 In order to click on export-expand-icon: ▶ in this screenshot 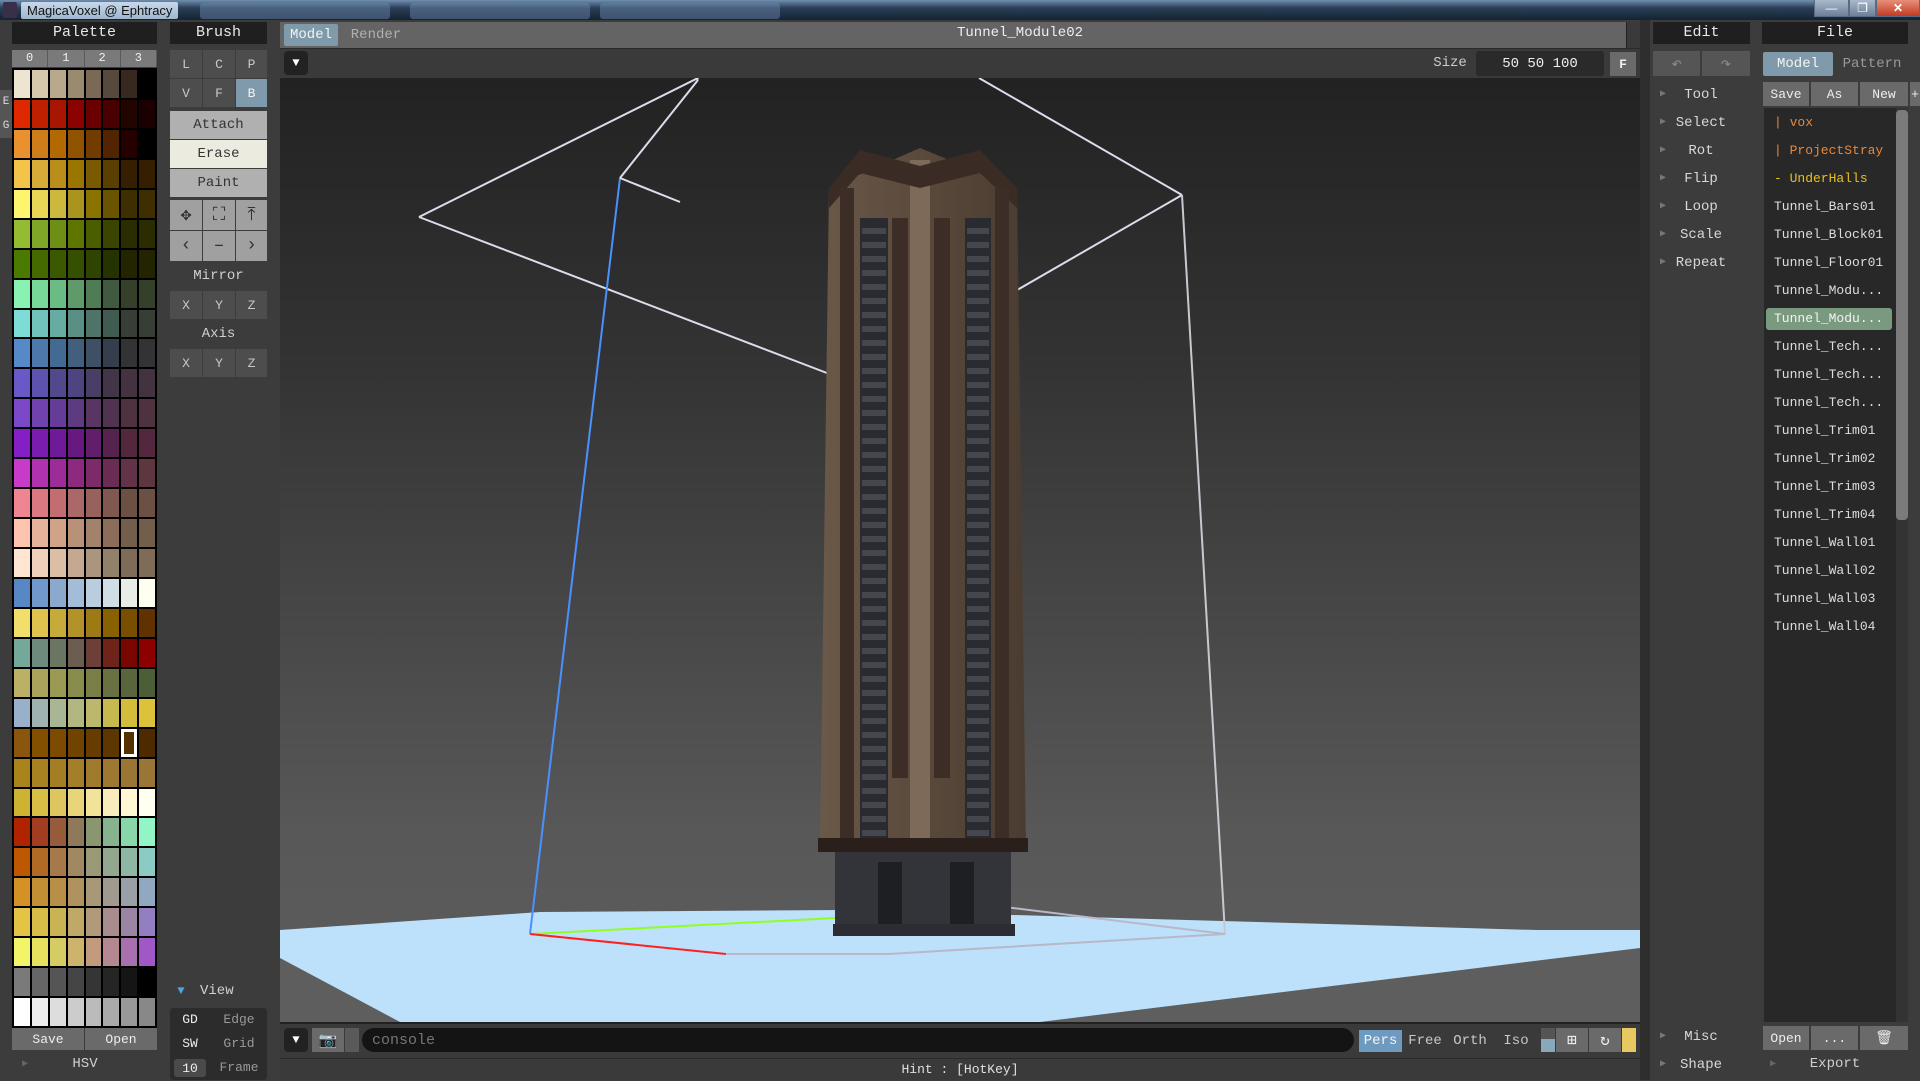, I will do `click(1773, 1064)`.